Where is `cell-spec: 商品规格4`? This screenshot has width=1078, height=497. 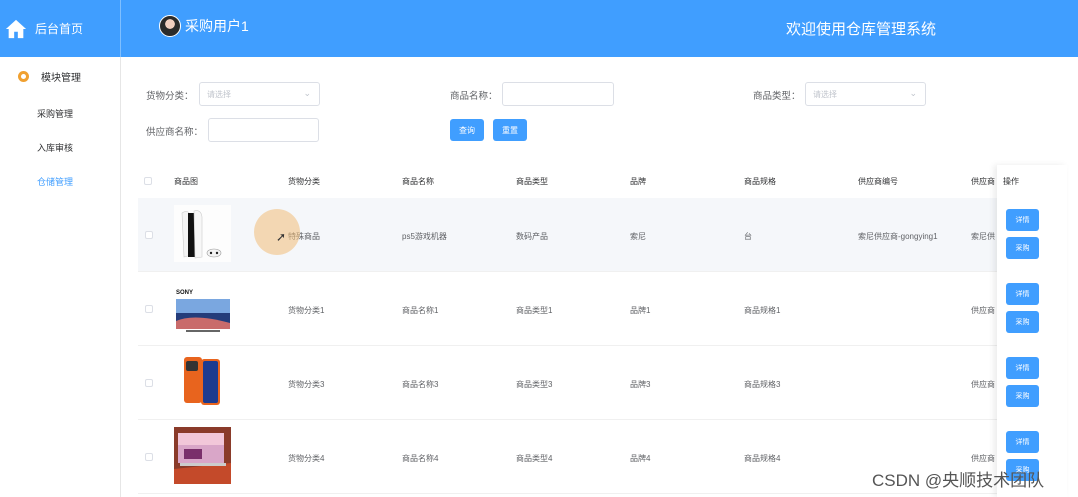 cell-spec: 商品规格4 is located at coordinates (762, 458).